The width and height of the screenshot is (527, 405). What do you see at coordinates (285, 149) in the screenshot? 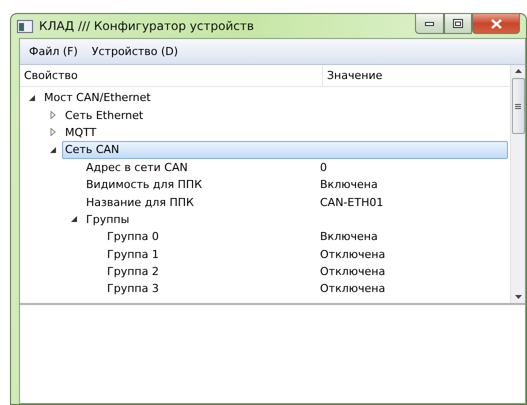
I see `selected-row-highlight: Сеть CAN` at bounding box center [285, 149].